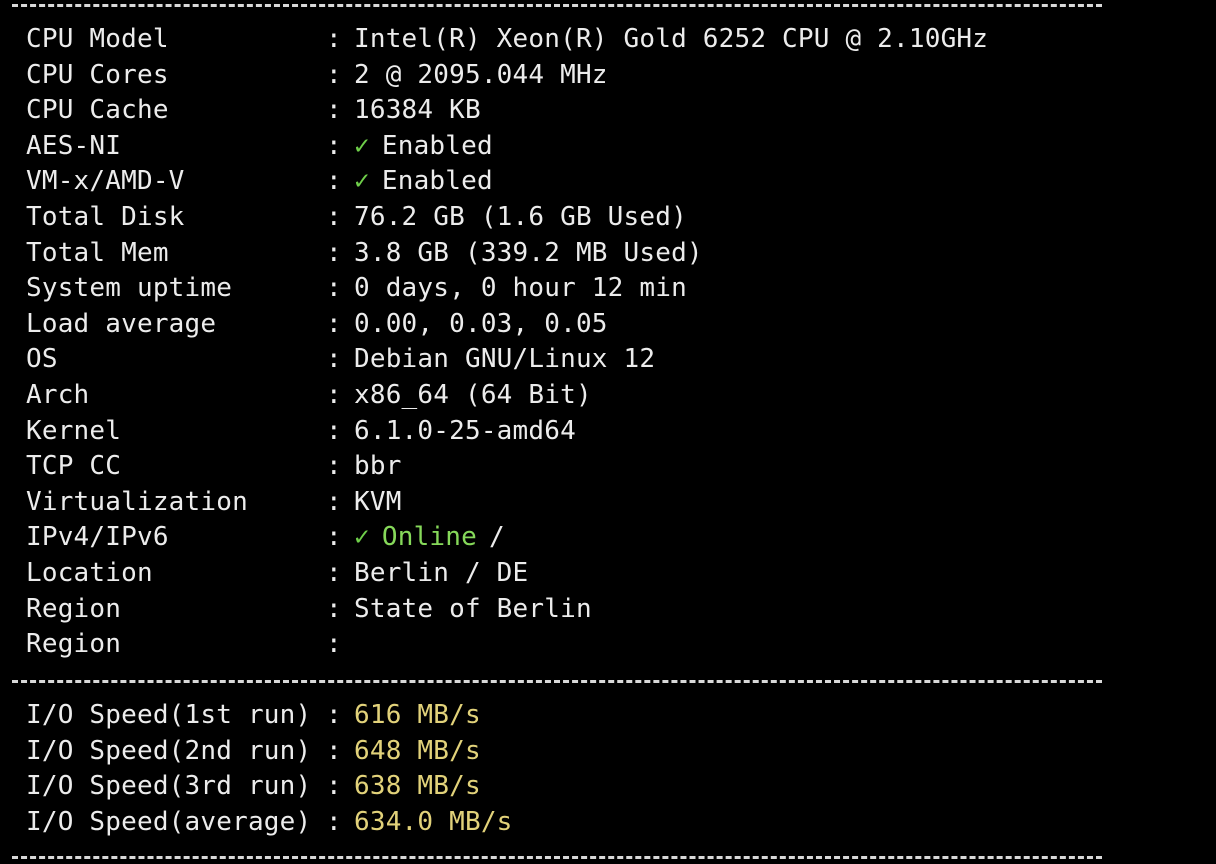 The image size is (1216, 864). Describe the element at coordinates (606, 111) in the screenshot. I see `info-row-cpu-cache: CPU Cache : 16384 KB` at that location.